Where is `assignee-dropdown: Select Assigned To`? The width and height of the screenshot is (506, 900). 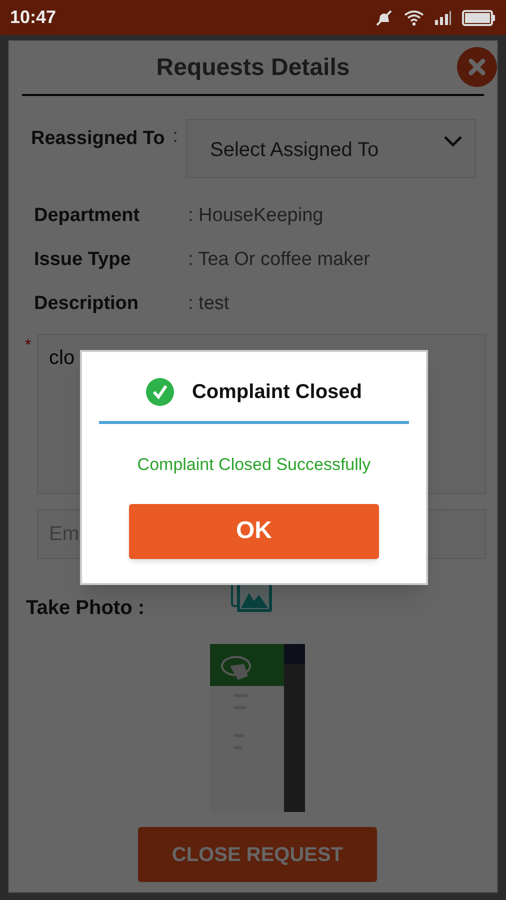
assignee-dropdown: Select Assigned To is located at coordinates (331, 148).